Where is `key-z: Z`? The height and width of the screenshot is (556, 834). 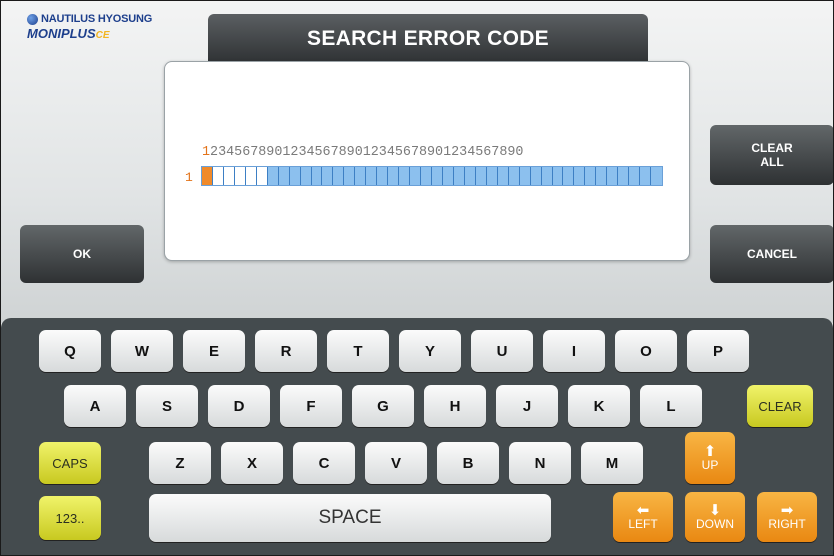
key-z: Z is located at coordinates (180, 463).